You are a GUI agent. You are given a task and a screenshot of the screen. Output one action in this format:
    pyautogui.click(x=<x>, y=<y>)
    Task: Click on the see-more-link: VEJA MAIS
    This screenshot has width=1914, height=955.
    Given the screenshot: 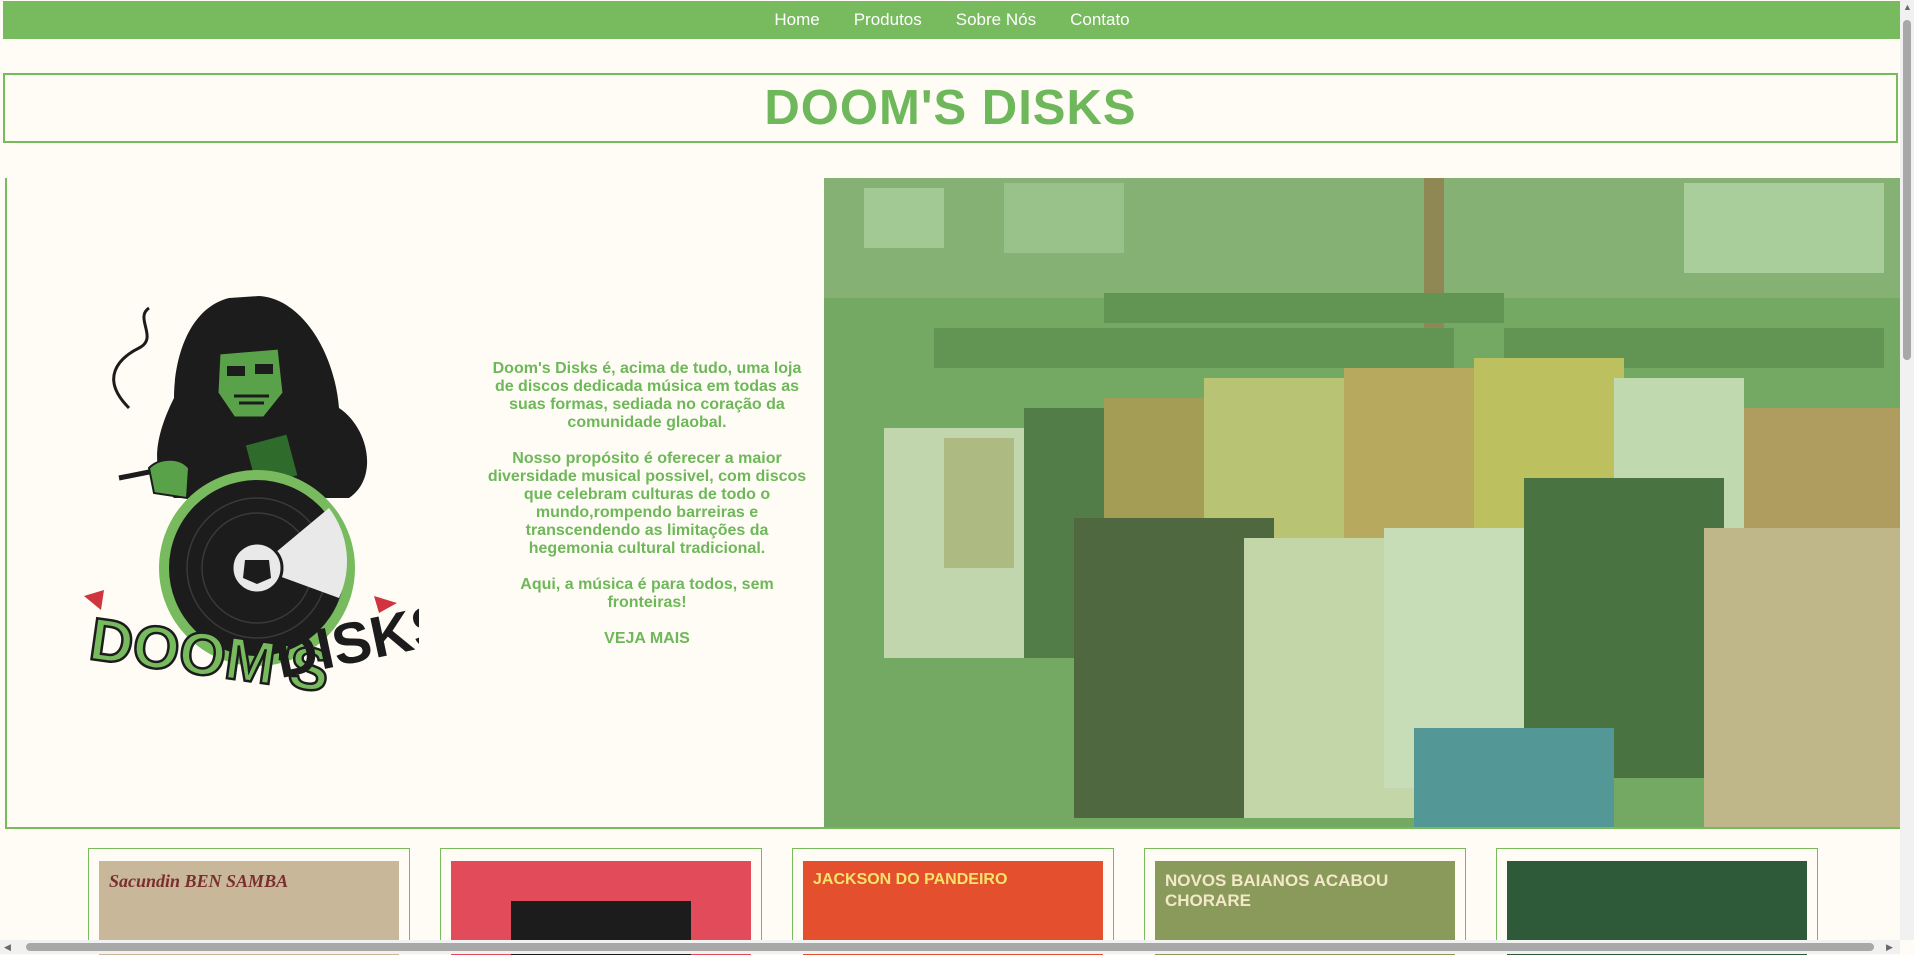 What is the action you would take?
    pyautogui.click(x=647, y=639)
    